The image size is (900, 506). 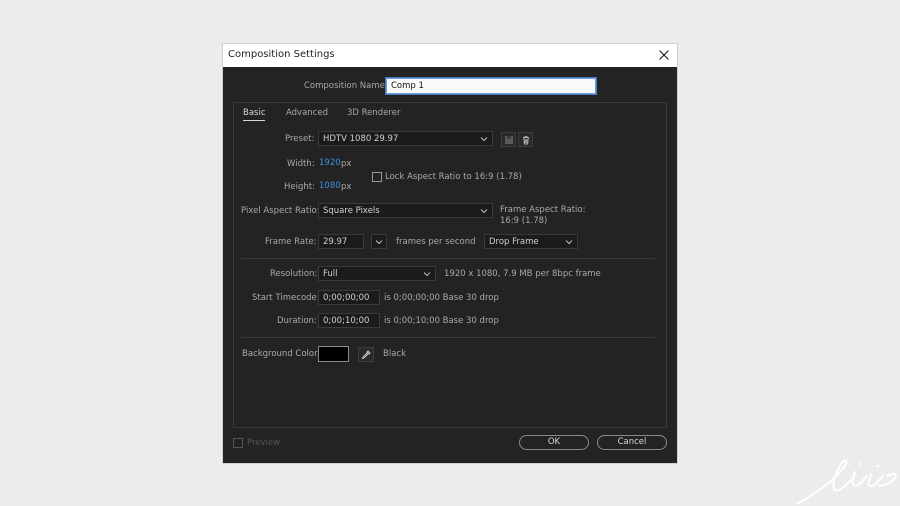 I want to click on title-bar: Composition Settings, so click(x=450, y=55).